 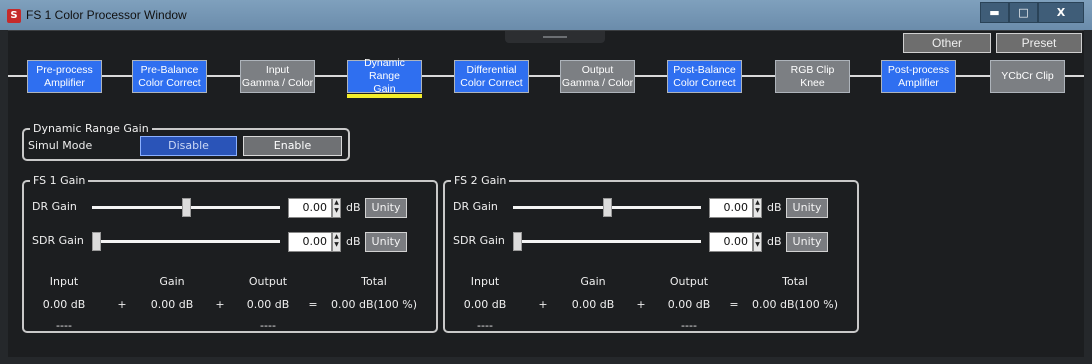 I want to click on stage-button-6: Post-Balance Color Correct, so click(x=704, y=76).